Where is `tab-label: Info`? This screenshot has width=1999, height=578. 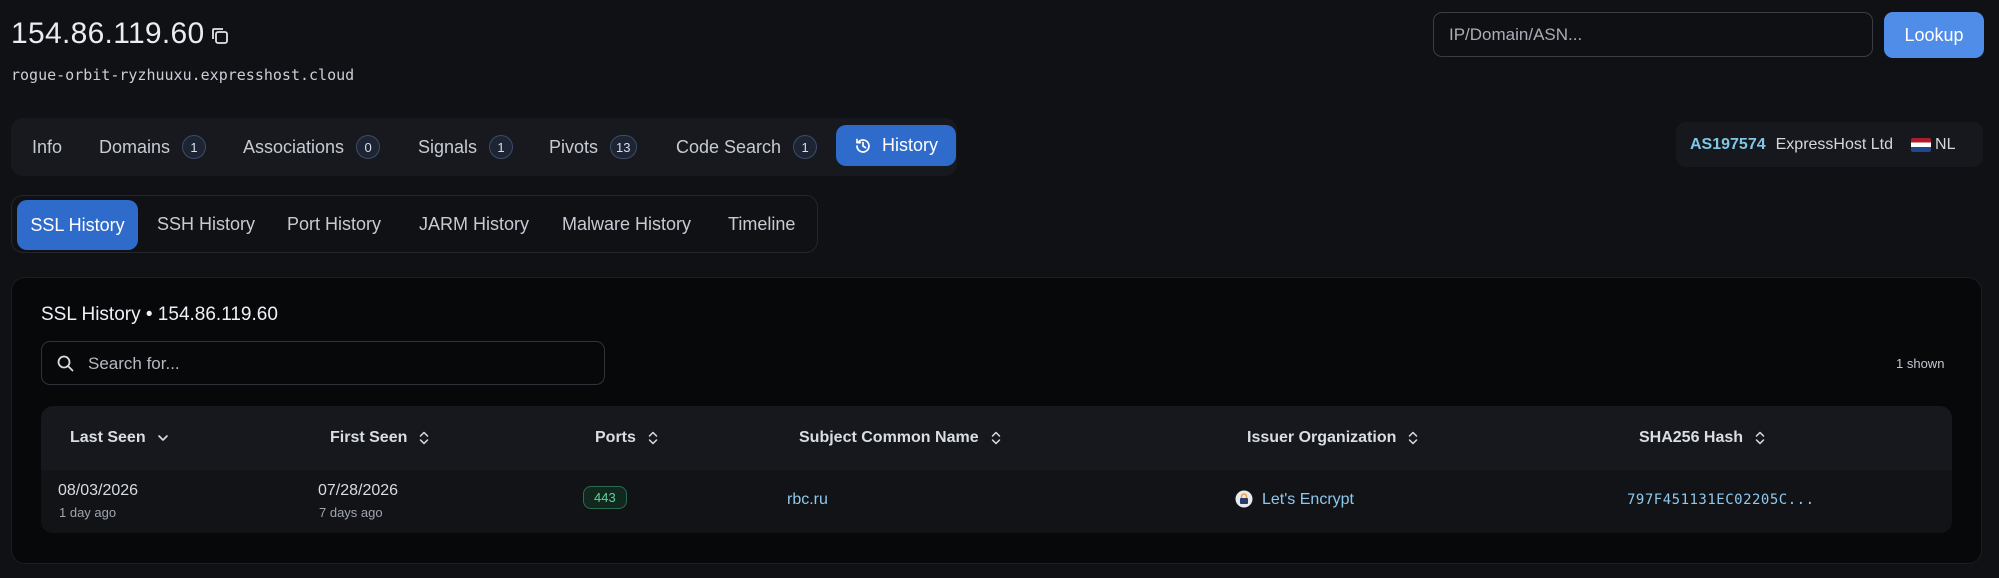 tab-label: Info is located at coordinates (47, 146).